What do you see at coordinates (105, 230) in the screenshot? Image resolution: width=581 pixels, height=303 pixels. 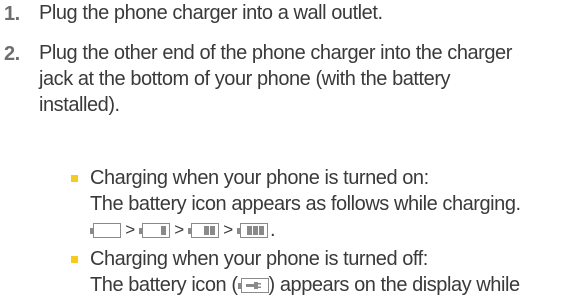 I see `battery-empty-icon` at bounding box center [105, 230].